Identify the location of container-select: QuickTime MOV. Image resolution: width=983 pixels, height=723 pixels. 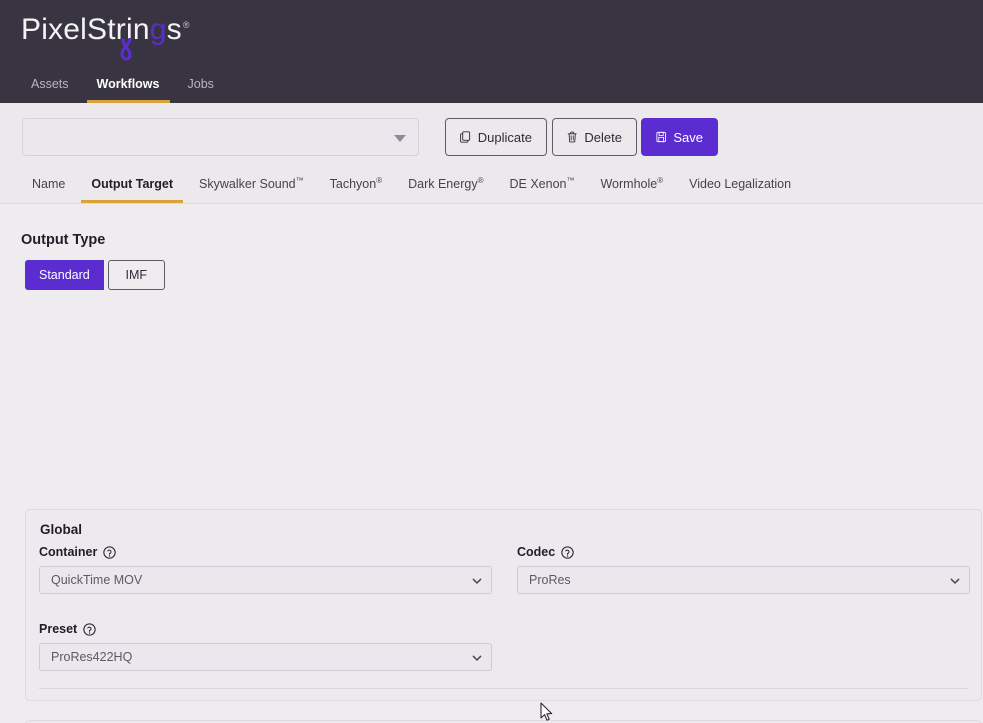
(265, 580).